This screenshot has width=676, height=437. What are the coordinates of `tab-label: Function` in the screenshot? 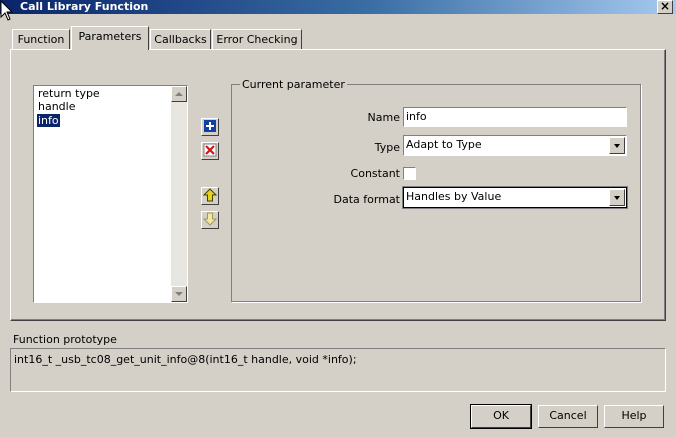 It's located at (41, 39).